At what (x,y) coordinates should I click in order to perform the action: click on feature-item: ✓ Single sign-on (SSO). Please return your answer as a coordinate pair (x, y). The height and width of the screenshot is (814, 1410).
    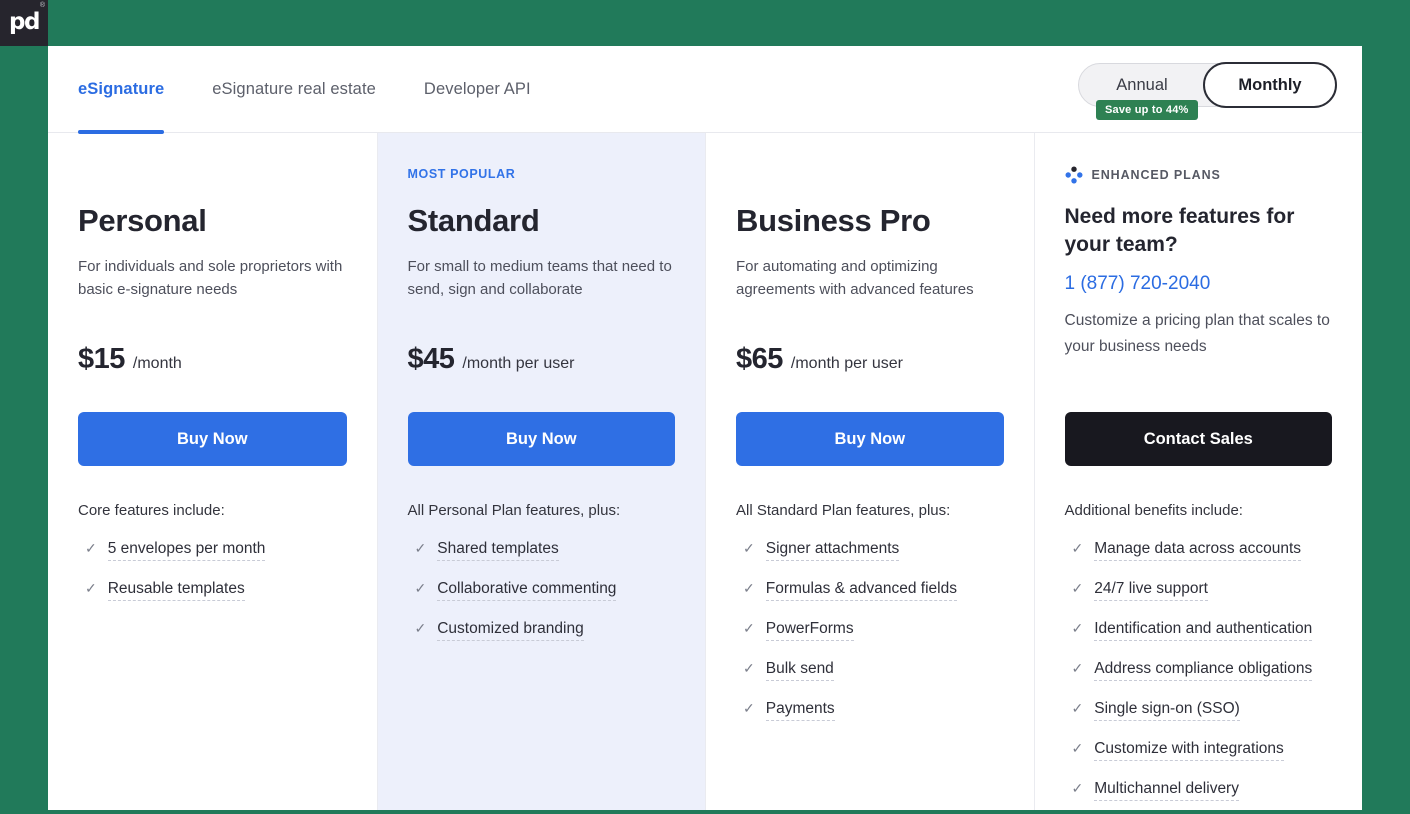
    Looking at the image, I should click on (1202, 710).